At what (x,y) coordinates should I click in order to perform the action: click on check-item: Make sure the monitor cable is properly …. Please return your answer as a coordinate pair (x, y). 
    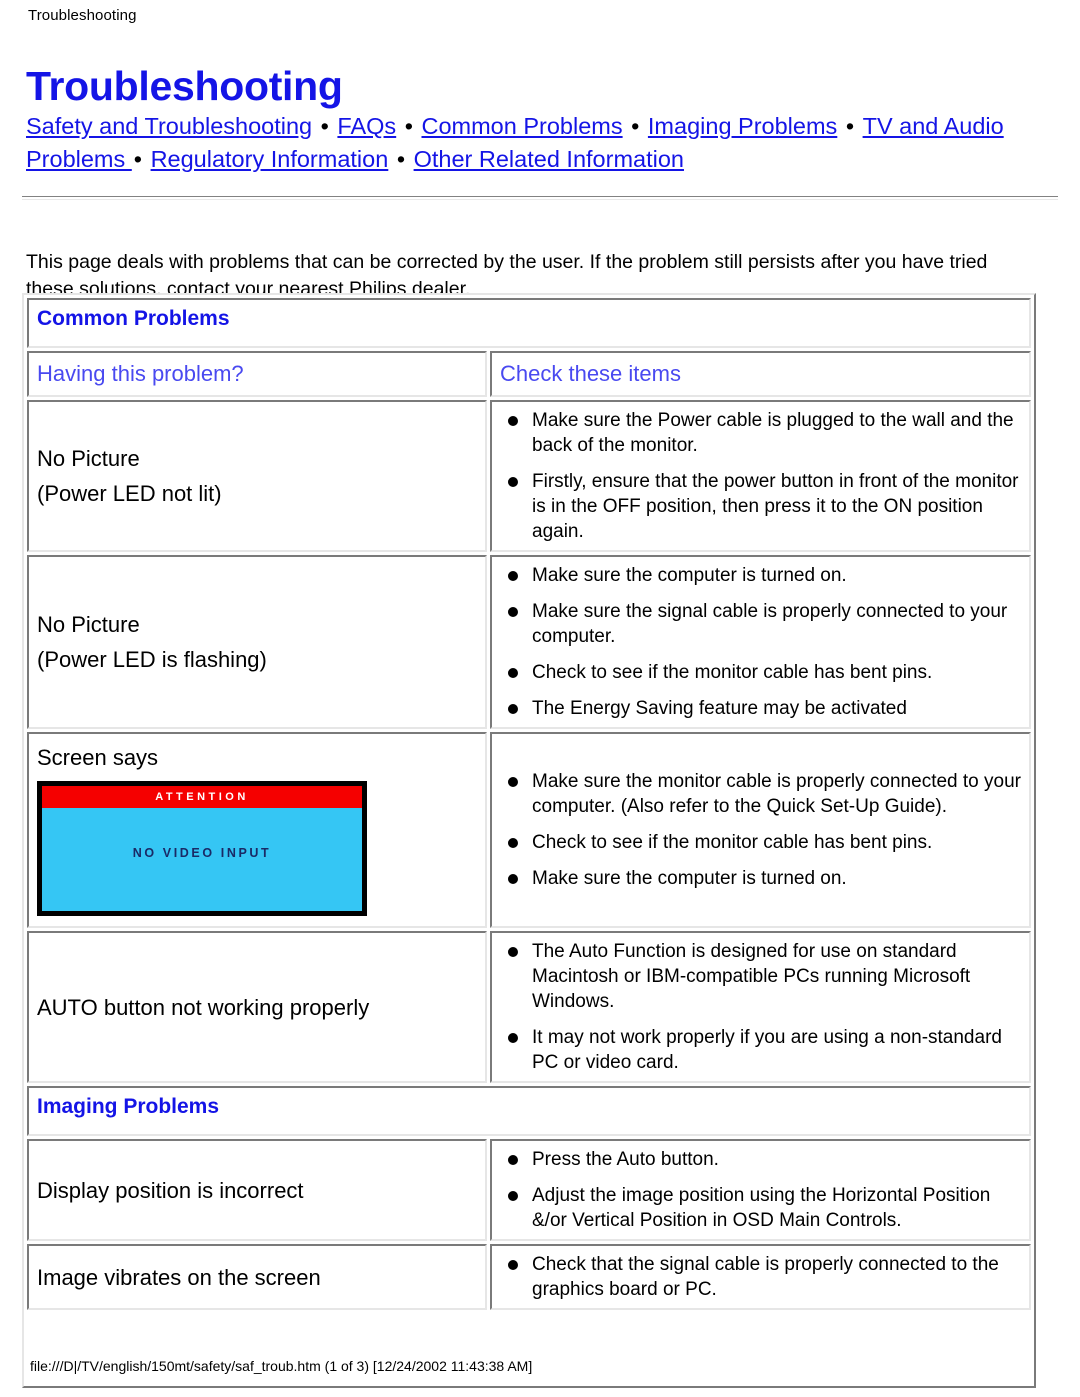
    Looking at the image, I should click on (760, 794).